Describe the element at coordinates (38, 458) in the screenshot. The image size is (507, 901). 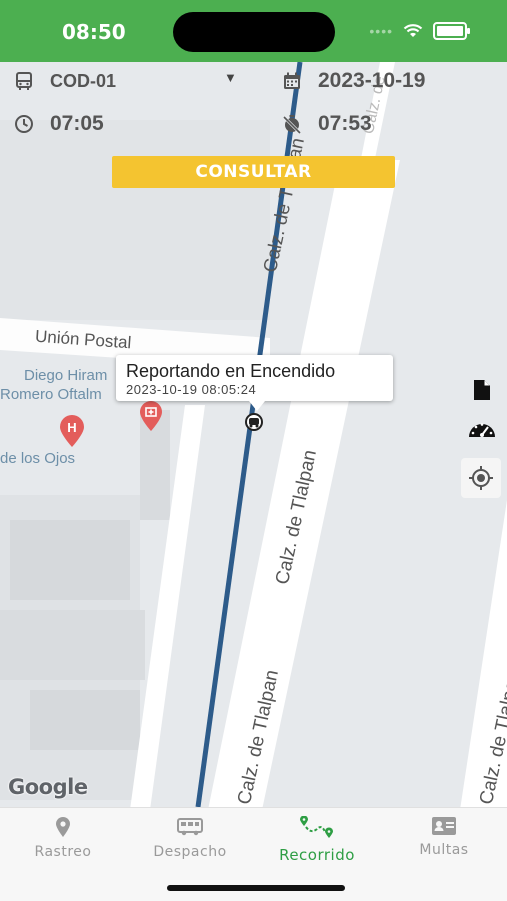
I see `poi-label: de los Ojos` at that location.